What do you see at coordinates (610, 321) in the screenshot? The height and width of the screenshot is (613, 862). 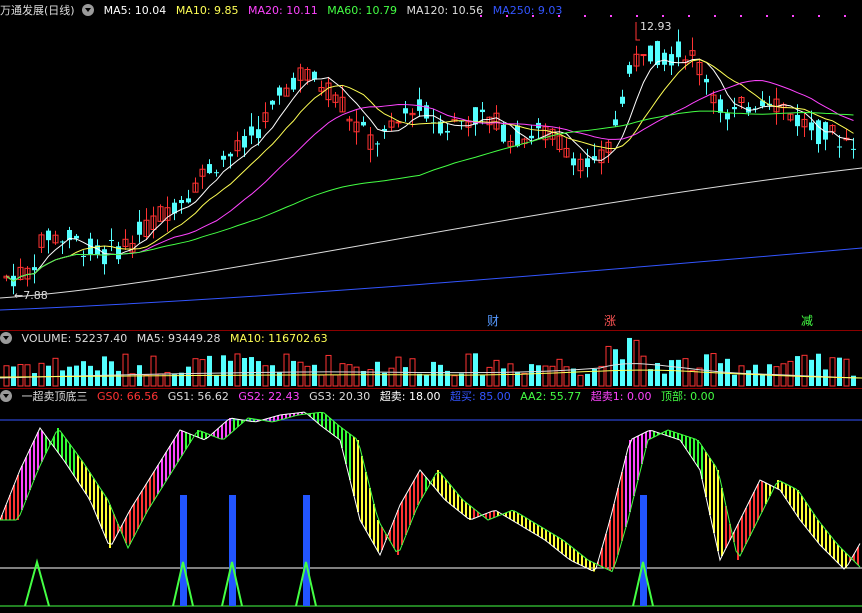 I see `marker-rise: 涨` at bounding box center [610, 321].